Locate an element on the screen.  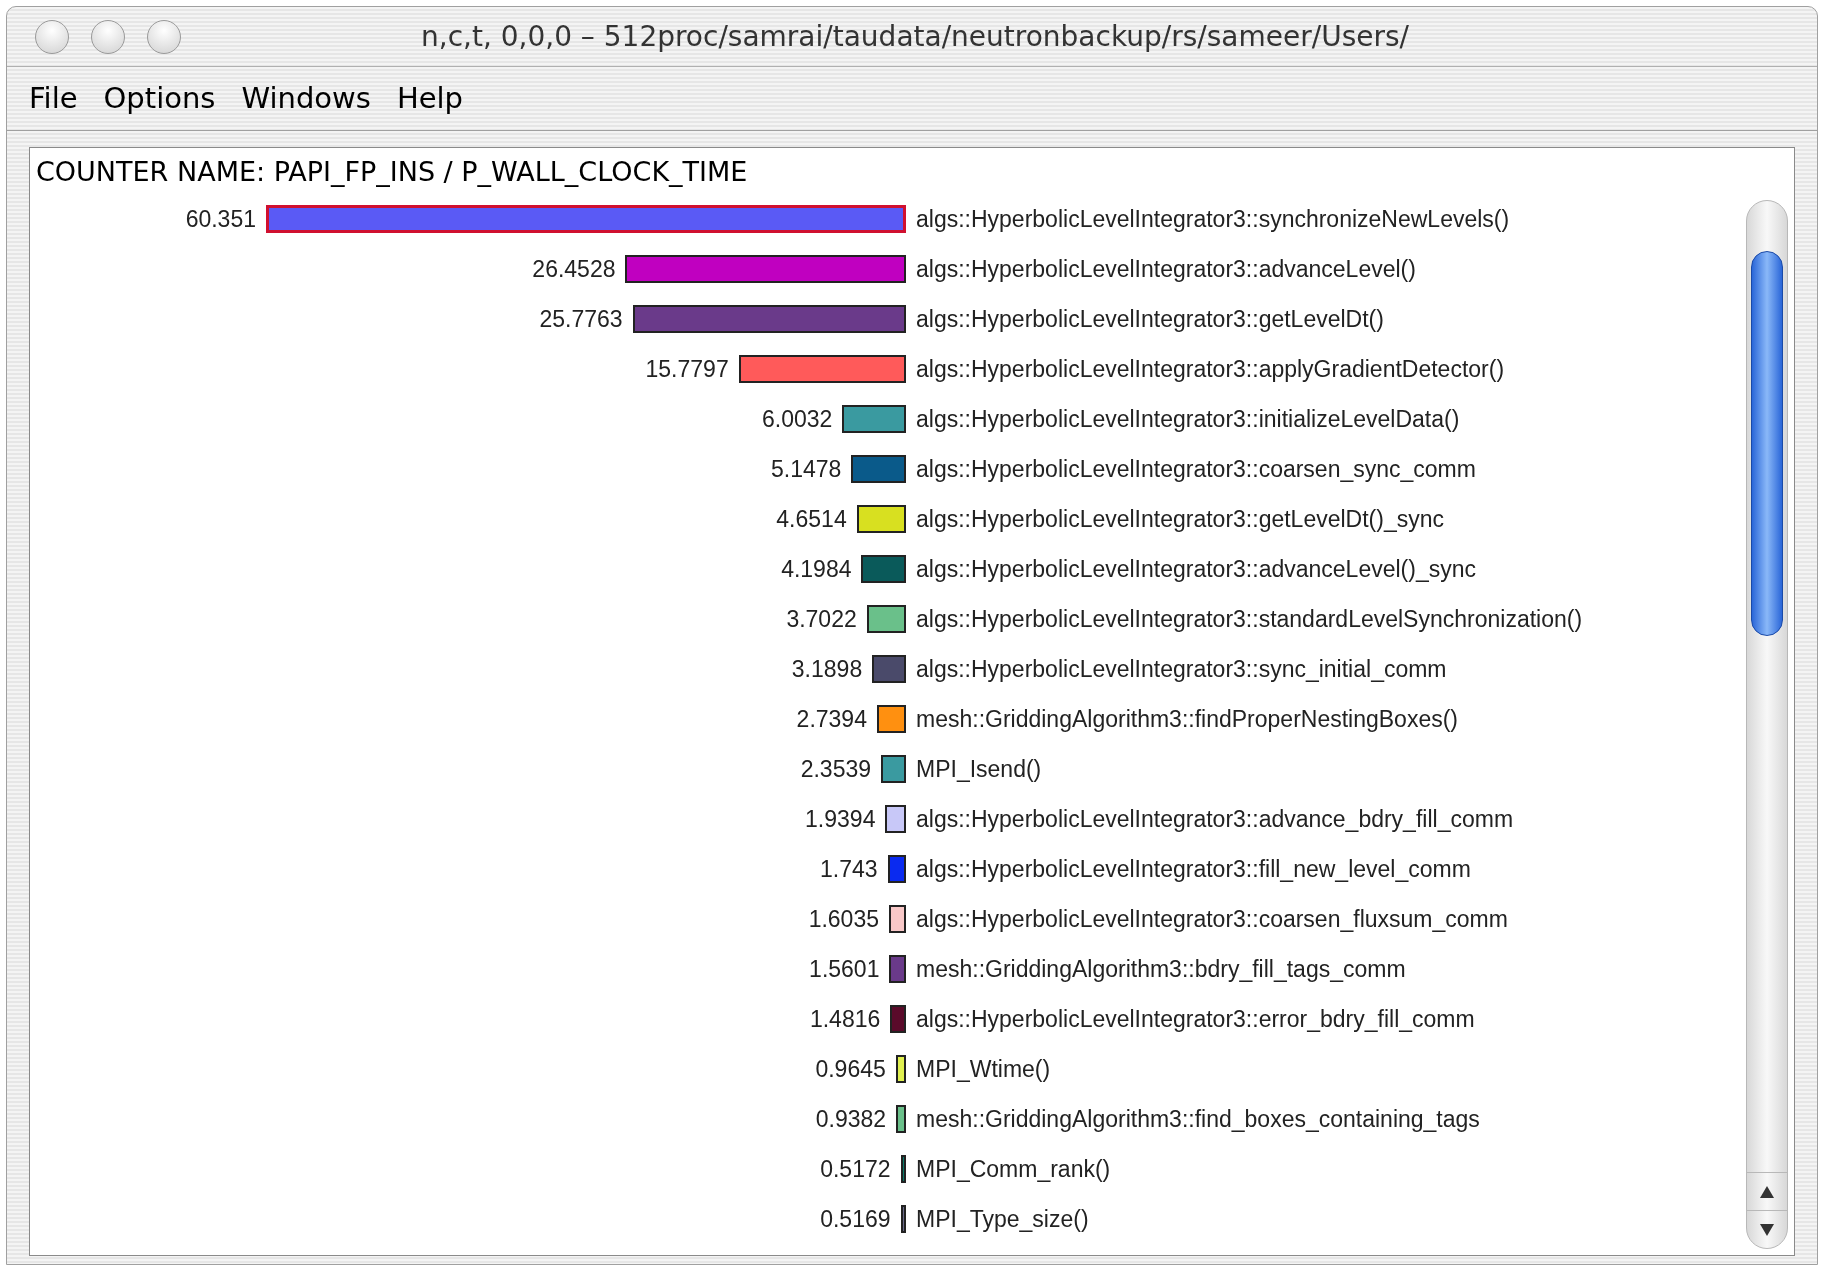
function-name: MPI_Type_size() is located at coordinates (1002, 1219).